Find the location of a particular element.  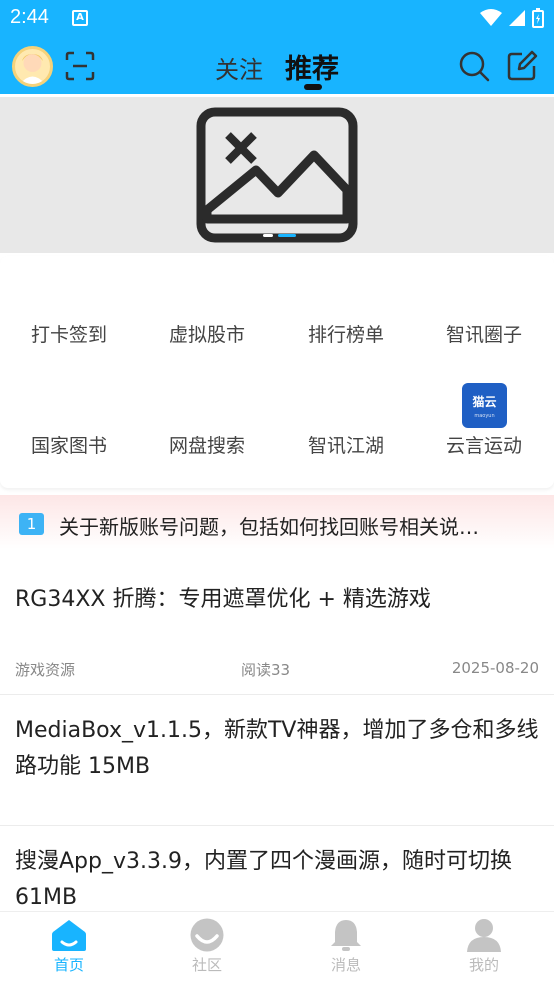

carousel-dot is located at coordinates (268, 235).